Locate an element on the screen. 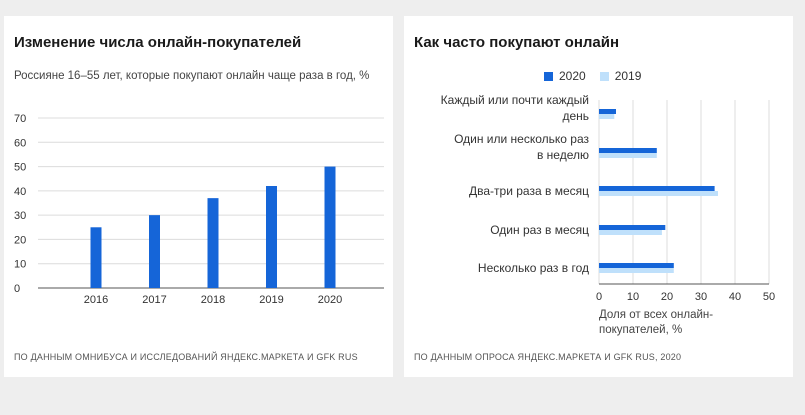 The image size is (805, 415). y-tick-label: 20 is located at coordinates (20, 240).